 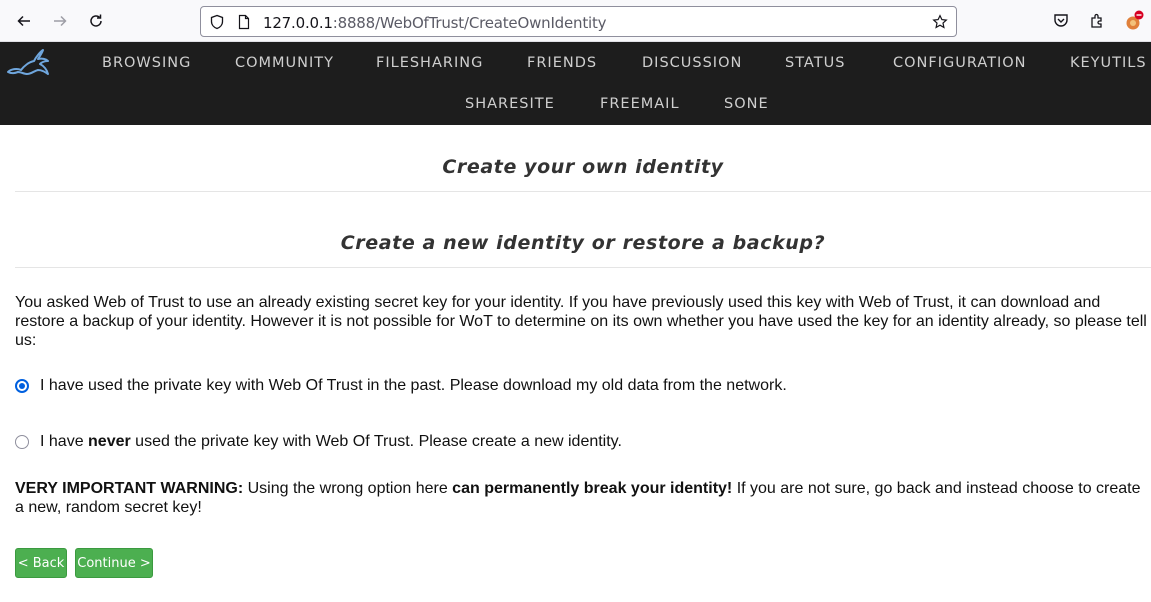 What do you see at coordinates (960, 63) in the screenshot?
I see `nav-configuration: CONFIGURATION` at bounding box center [960, 63].